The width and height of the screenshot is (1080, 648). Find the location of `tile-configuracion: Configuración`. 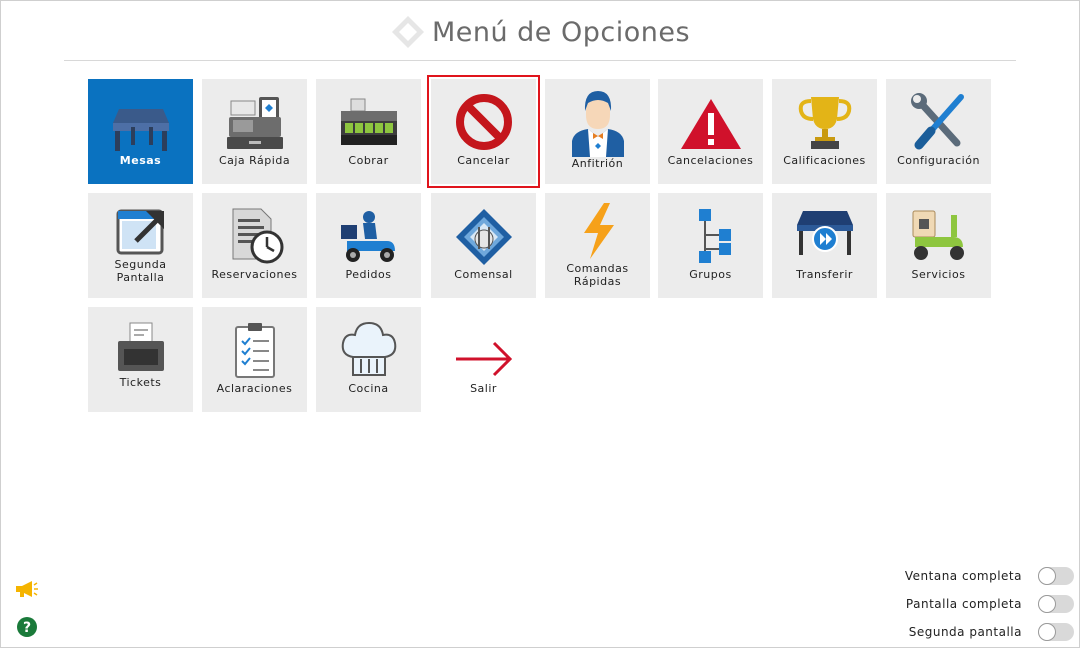

tile-configuracion: Configuración is located at coordinates (938, 131).